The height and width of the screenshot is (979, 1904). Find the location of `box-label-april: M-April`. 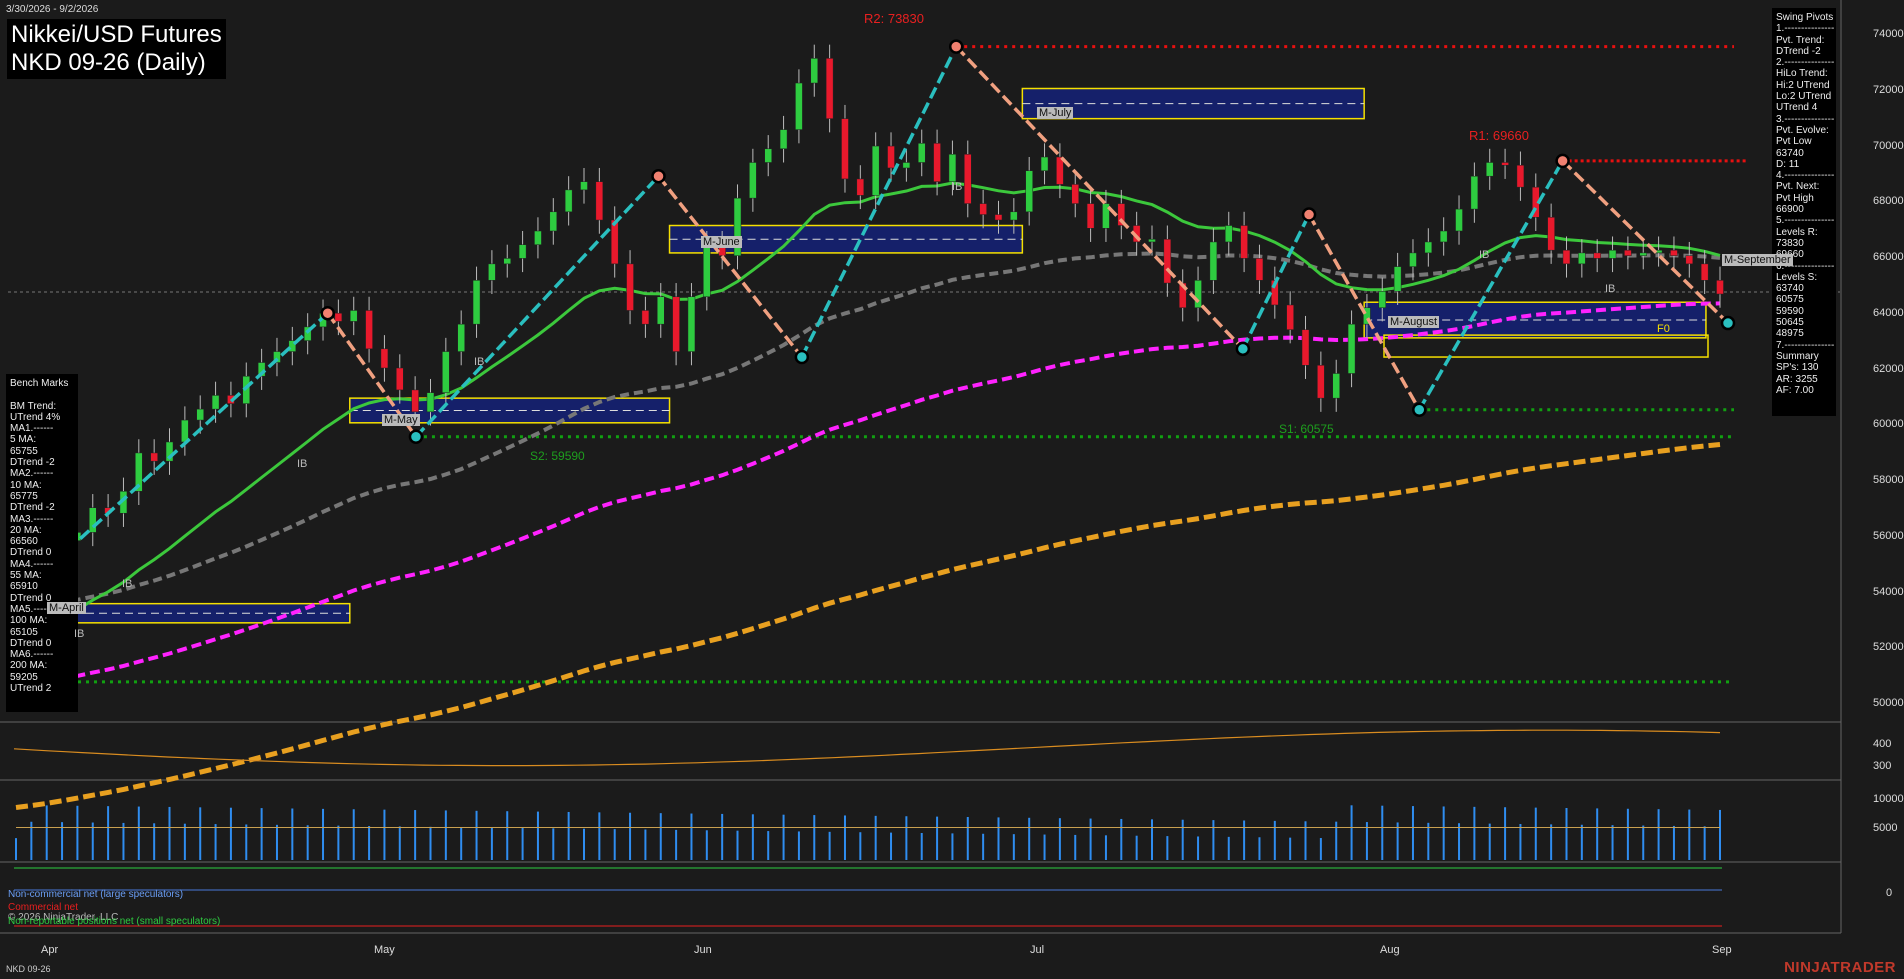

box-label-april: M-April is located at coordinates (66, 608).